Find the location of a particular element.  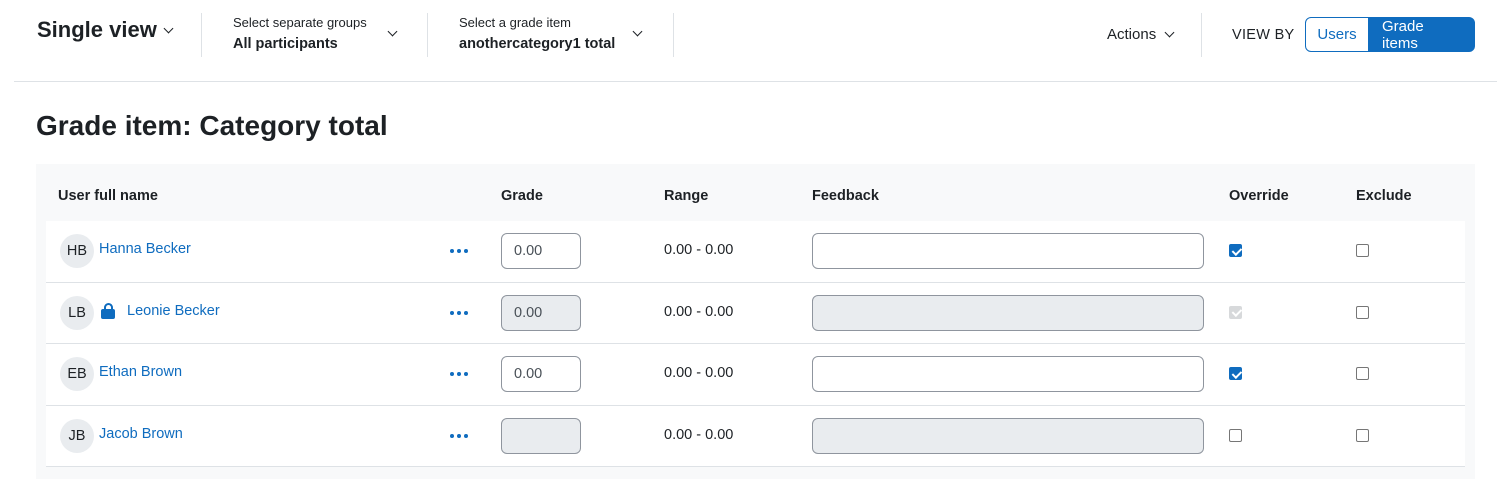

column-header-user-full-name: User full name is located at coordinates (108, 196).